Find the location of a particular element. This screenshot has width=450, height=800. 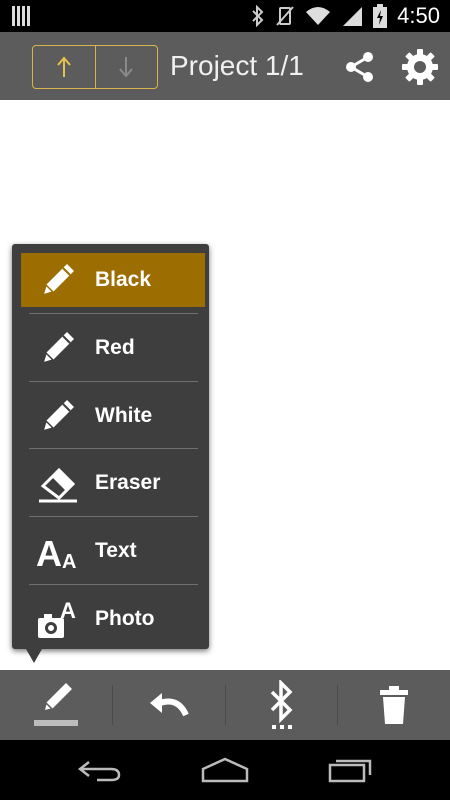

menu-item-eraser: Eraser is located at coordinates (113, 483).